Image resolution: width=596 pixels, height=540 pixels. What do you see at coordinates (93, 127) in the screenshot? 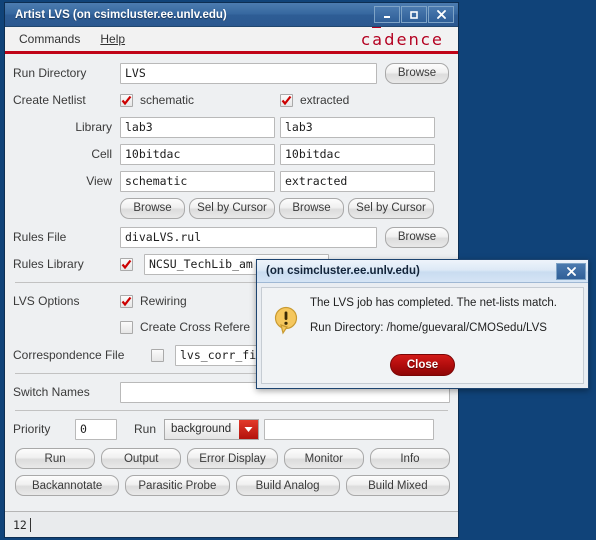
I see `library-label: Library` at bounding box center [93, 127].